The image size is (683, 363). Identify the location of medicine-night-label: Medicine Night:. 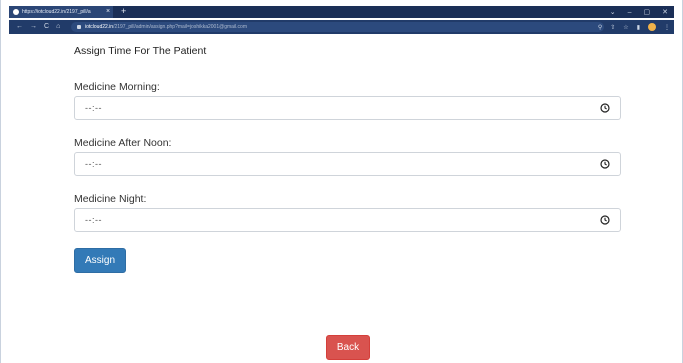
(110, 199).